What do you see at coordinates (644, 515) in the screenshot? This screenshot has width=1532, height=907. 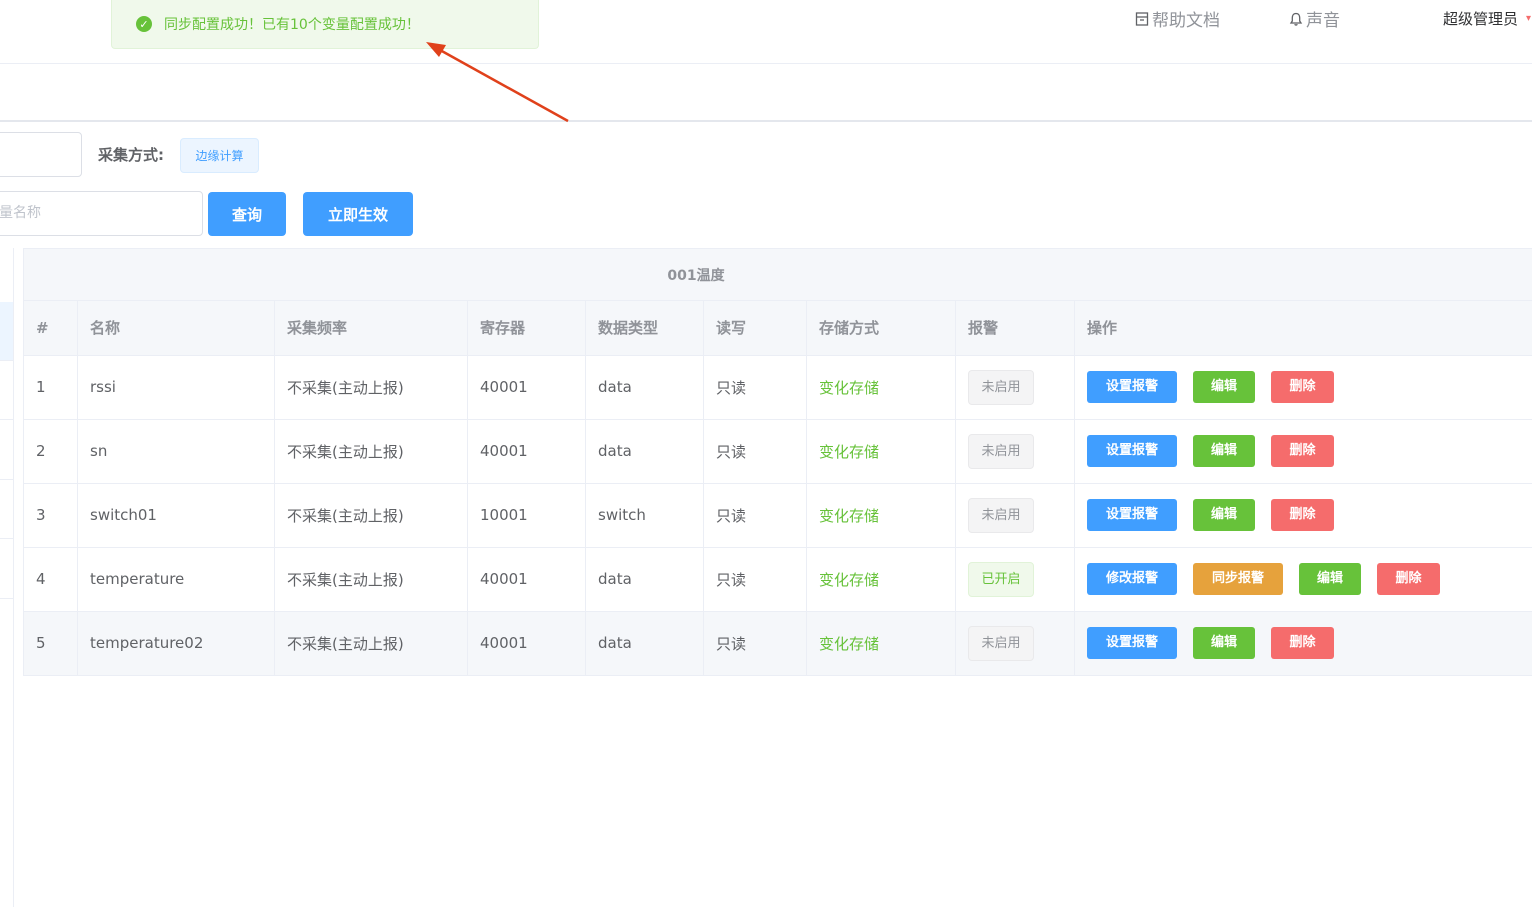 I see `cell-data-type: switch` at bounding box center [644, 515].